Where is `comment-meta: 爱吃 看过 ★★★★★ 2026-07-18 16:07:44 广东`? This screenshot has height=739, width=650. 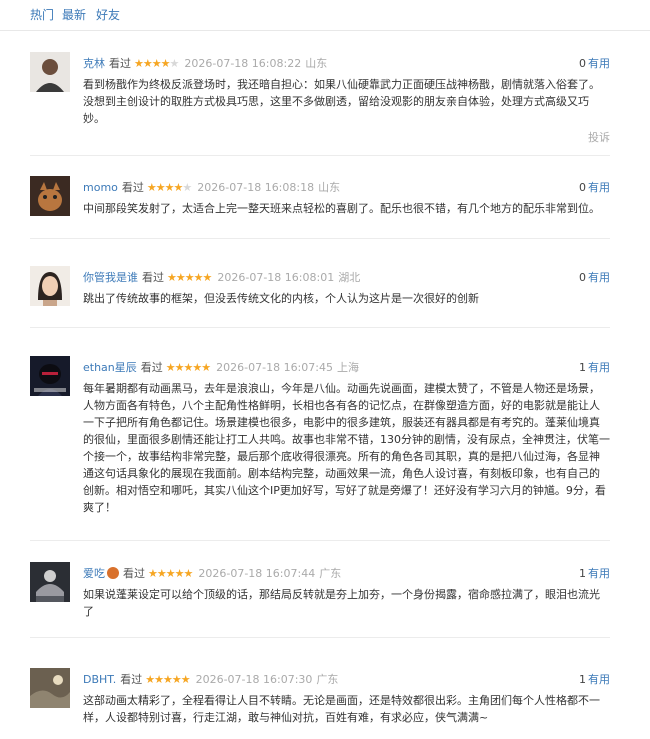
comment-meta: 爱吃 看过 ★★★★★ 2026-07-18 16:07:44 广东 is located at coordinates (212, 573).